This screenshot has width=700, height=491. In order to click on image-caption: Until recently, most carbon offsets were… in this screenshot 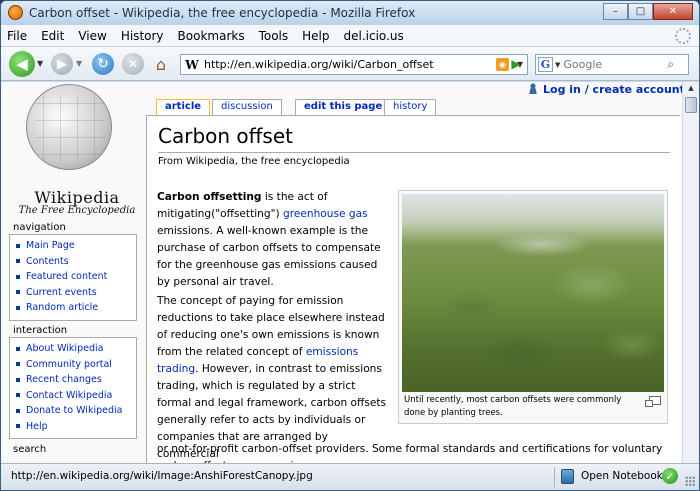, I will do `click(513, 406)`.